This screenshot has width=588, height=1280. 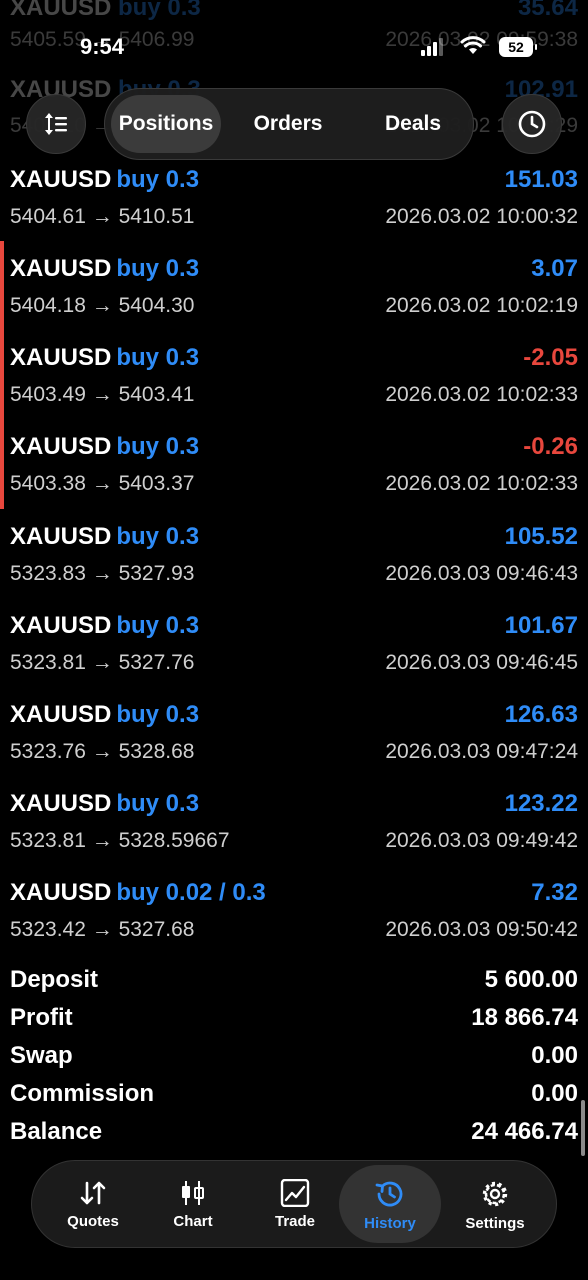 I want to click on bottom-nav: Quotes Chart Trade History Settings, so click(x=294, y=1204).